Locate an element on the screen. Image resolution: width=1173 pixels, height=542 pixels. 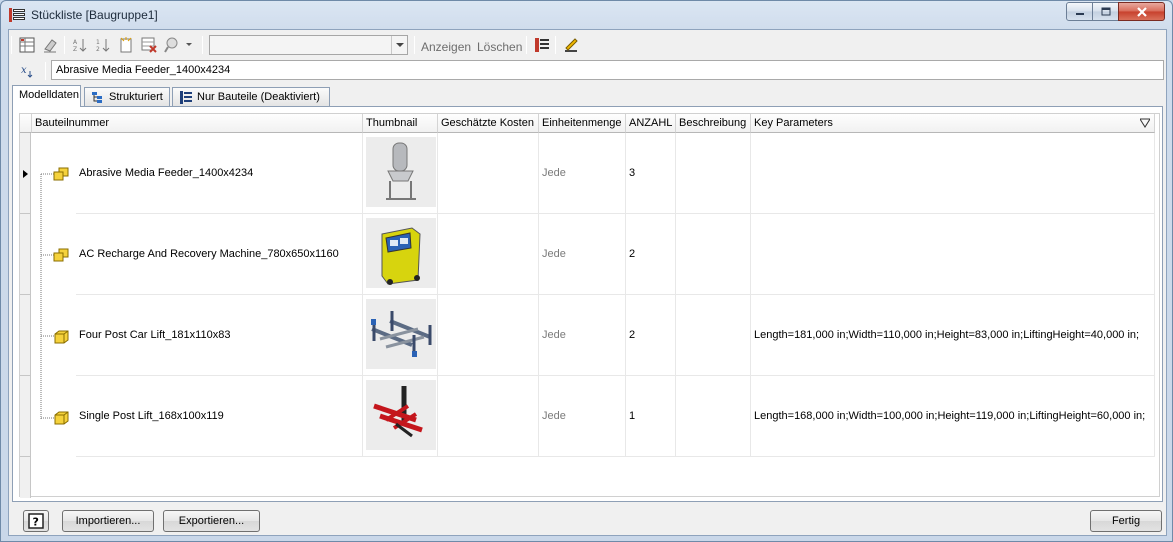
minimize-icon is located at coordinates (1079, 13).